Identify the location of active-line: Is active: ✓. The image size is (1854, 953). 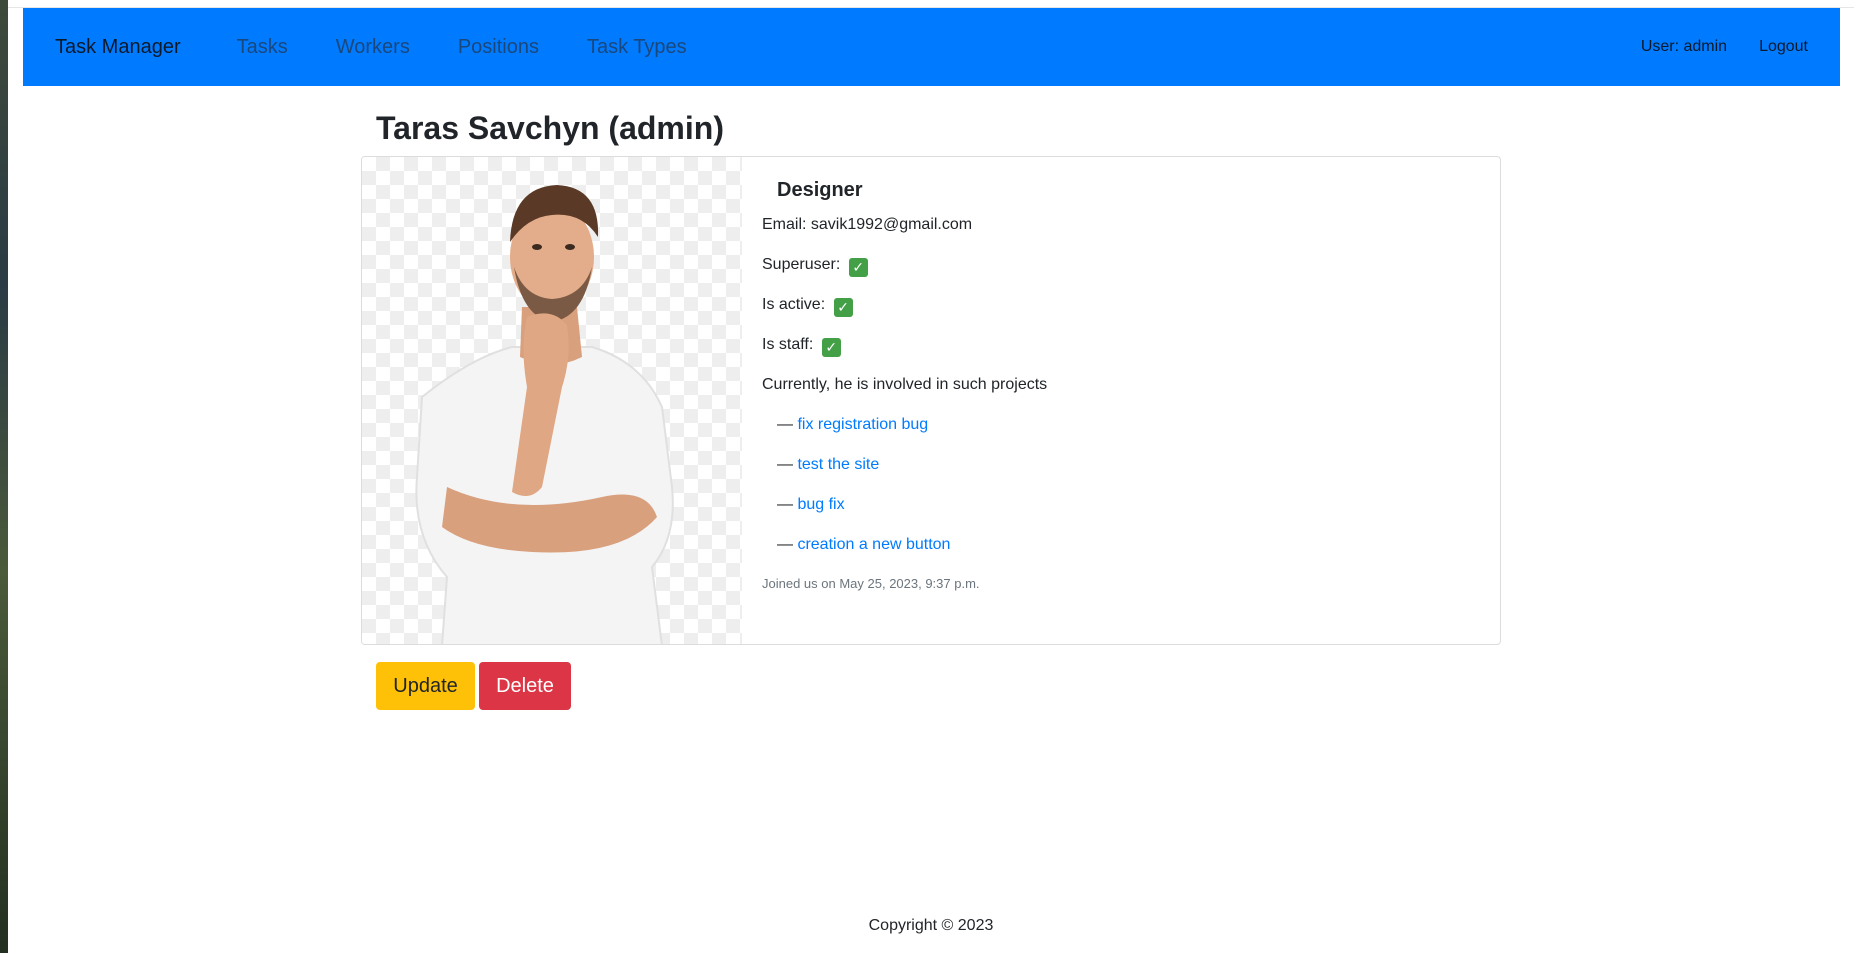
(904, 306).